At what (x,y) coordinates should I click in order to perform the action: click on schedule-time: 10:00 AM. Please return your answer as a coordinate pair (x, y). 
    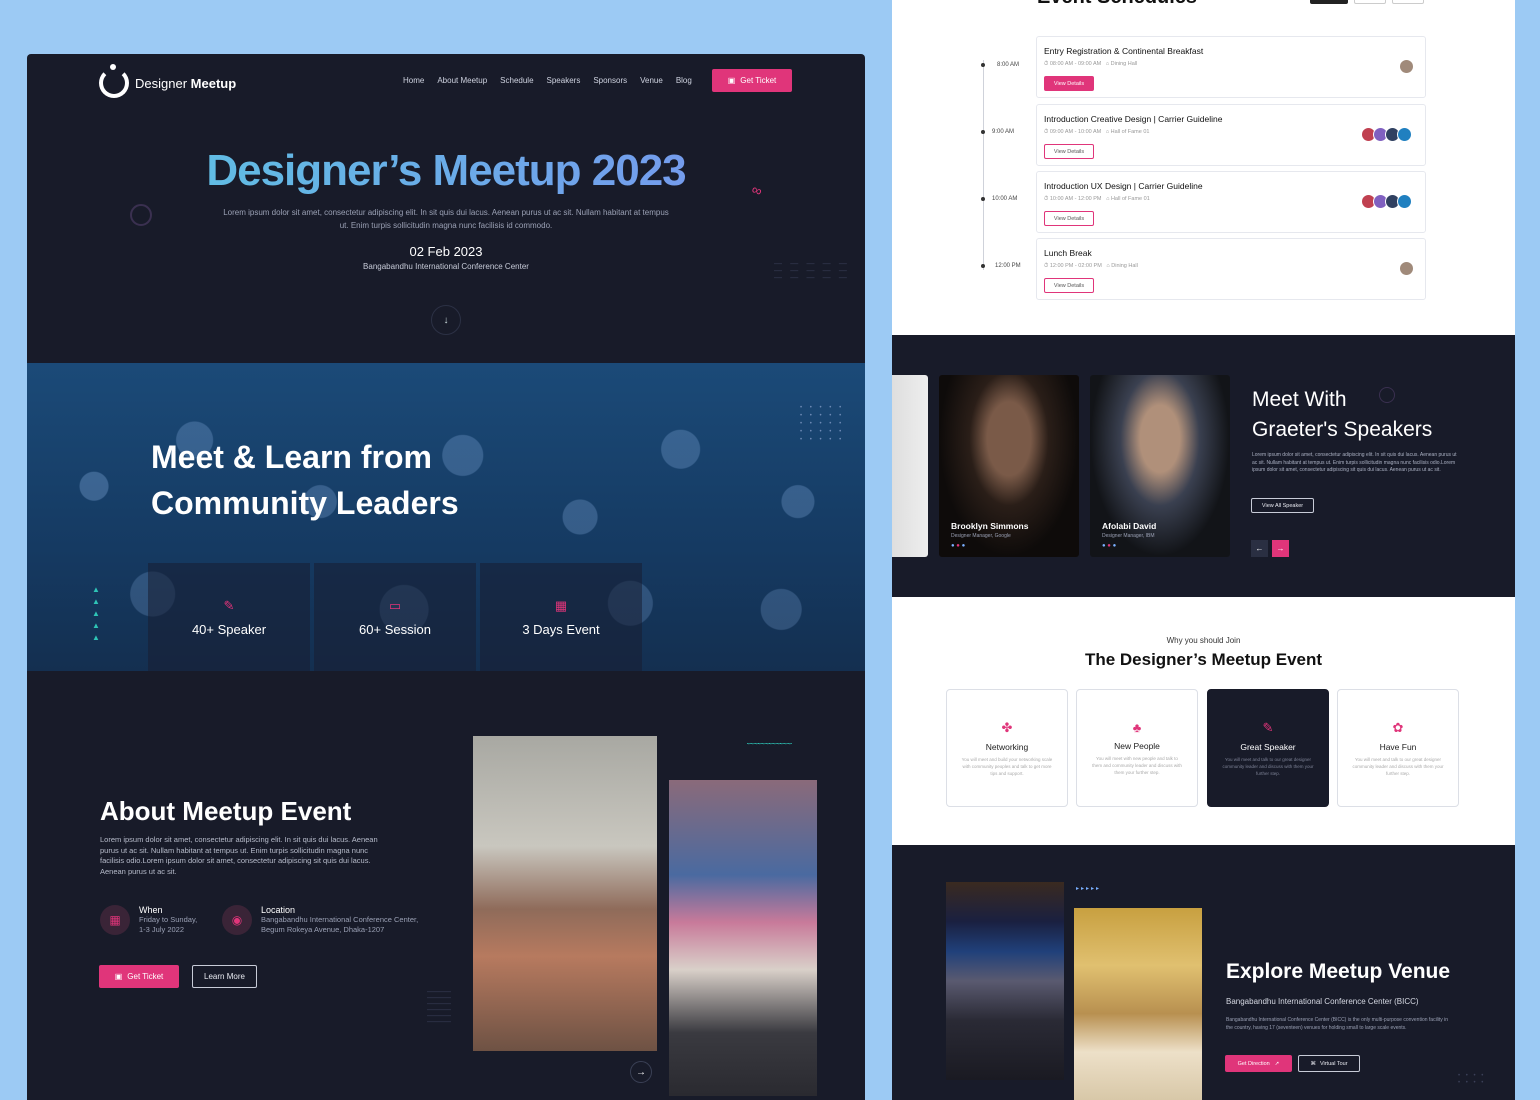
    Looking at the image, I should click on (1005, 199).